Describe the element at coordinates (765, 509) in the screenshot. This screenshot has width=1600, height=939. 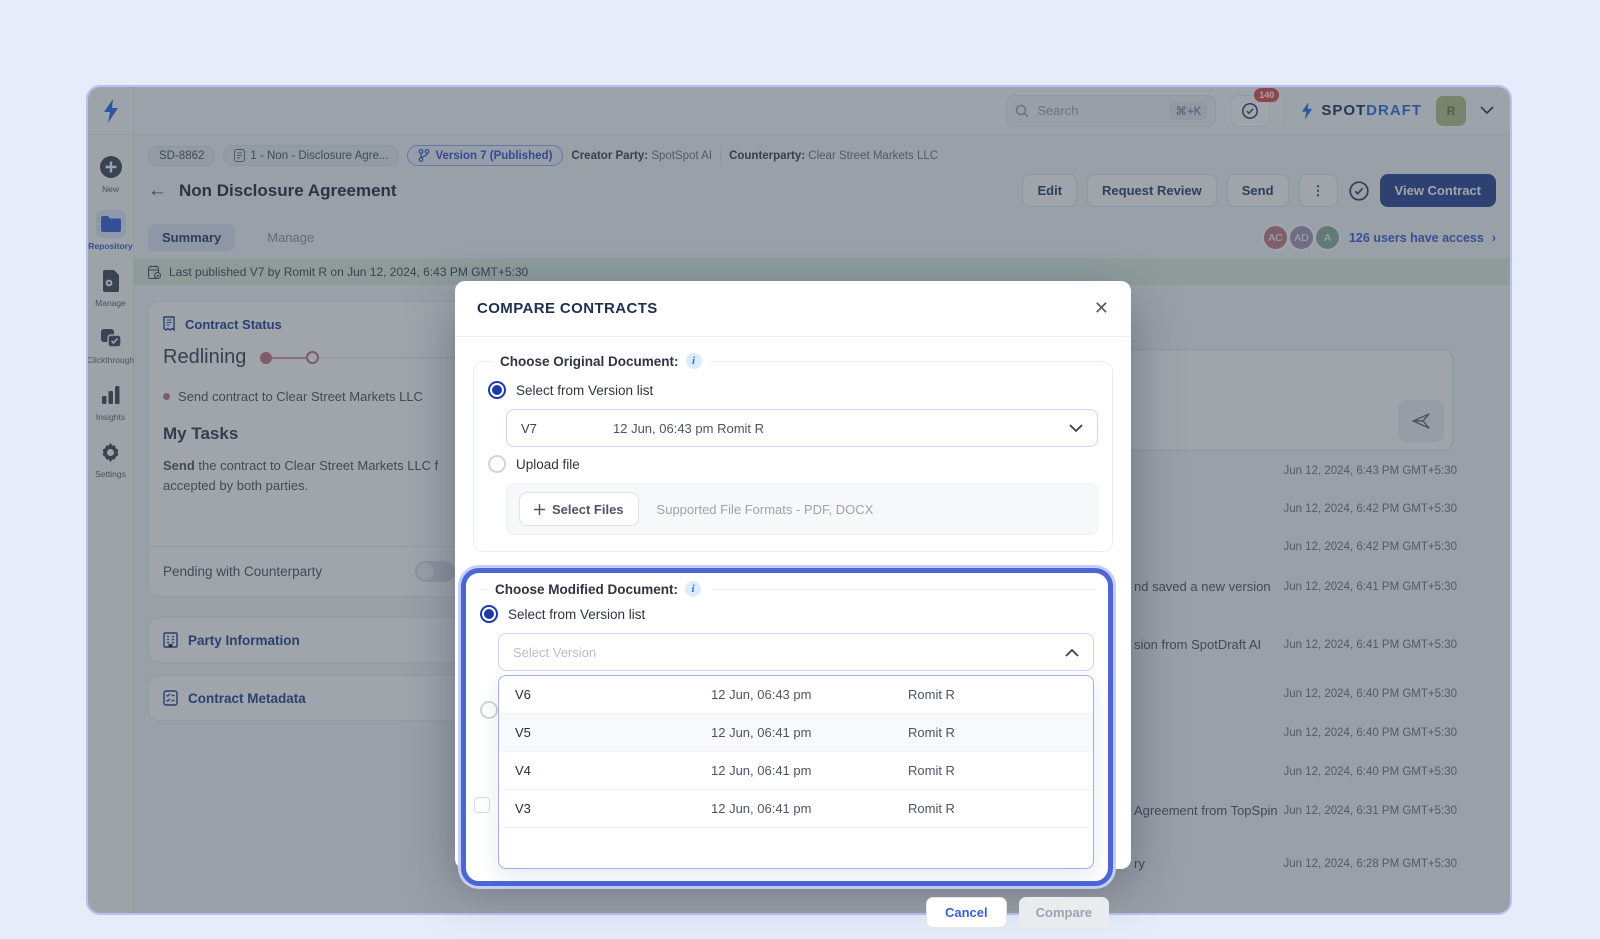
I see `supported-formats-hint: Supported File Formats - PDF, DOCX` at that location.